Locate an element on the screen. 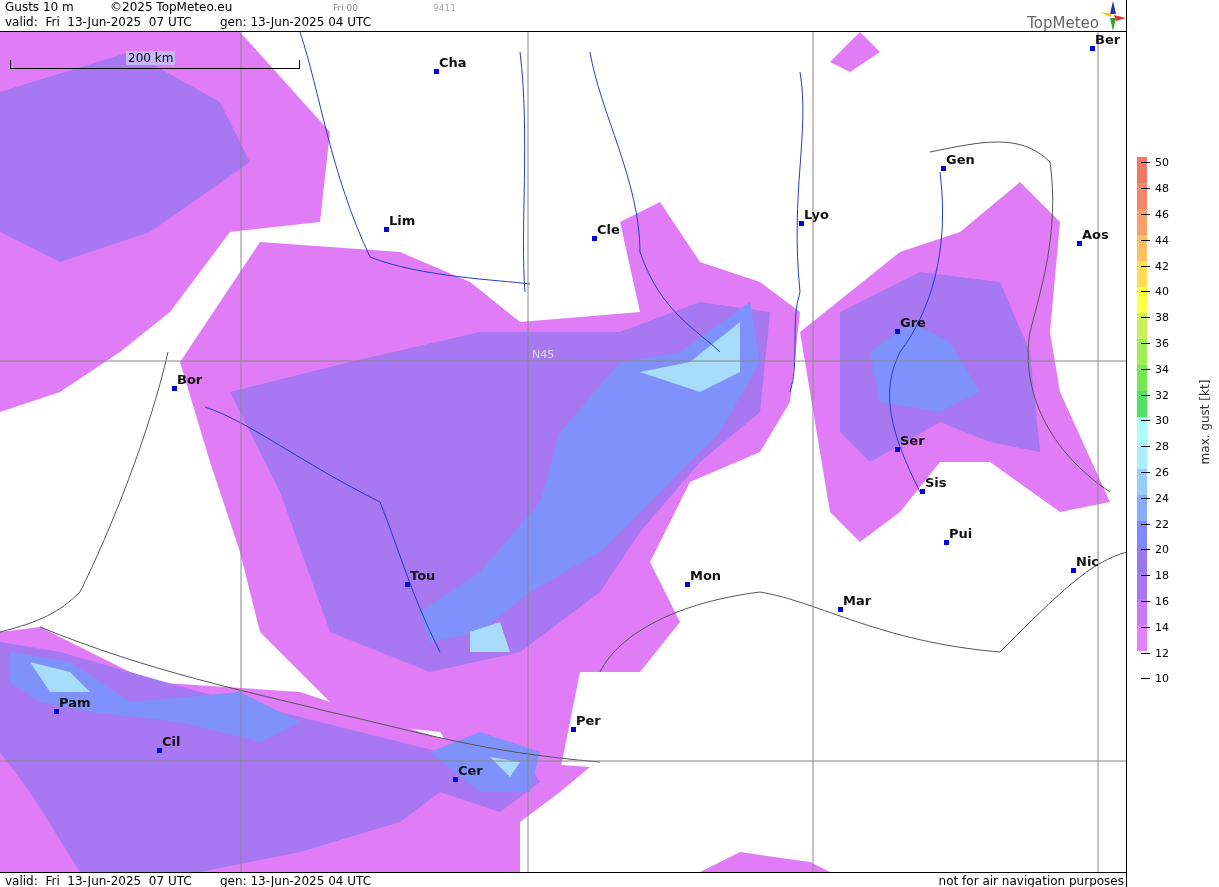 Image resolution: width=1219 pixels, height=887 pixels. city-label: Aos is located at coordinates (1095, 234).